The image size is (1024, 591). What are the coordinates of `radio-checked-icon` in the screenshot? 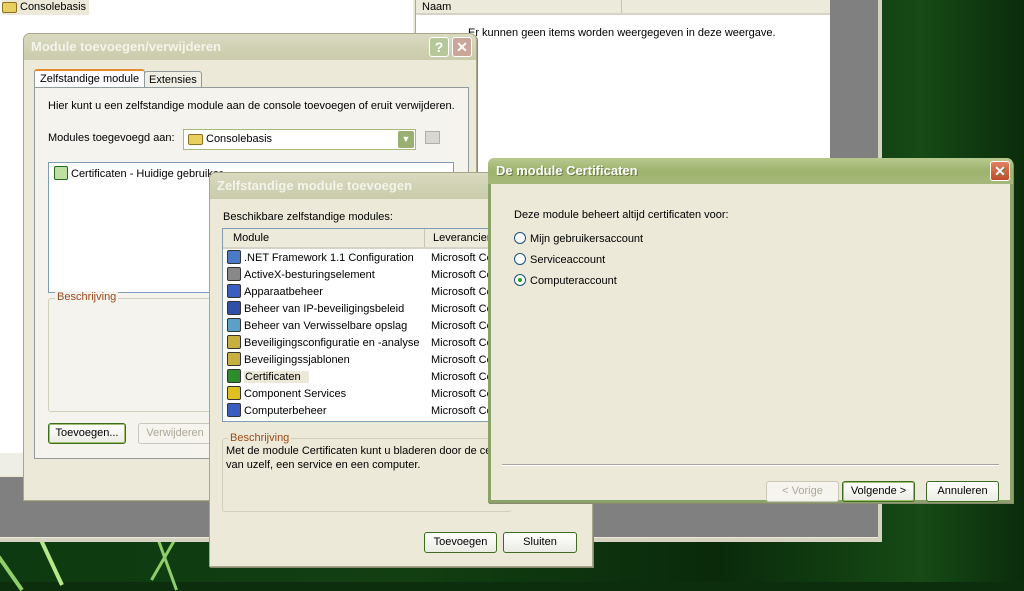 It's located at (520, 280).